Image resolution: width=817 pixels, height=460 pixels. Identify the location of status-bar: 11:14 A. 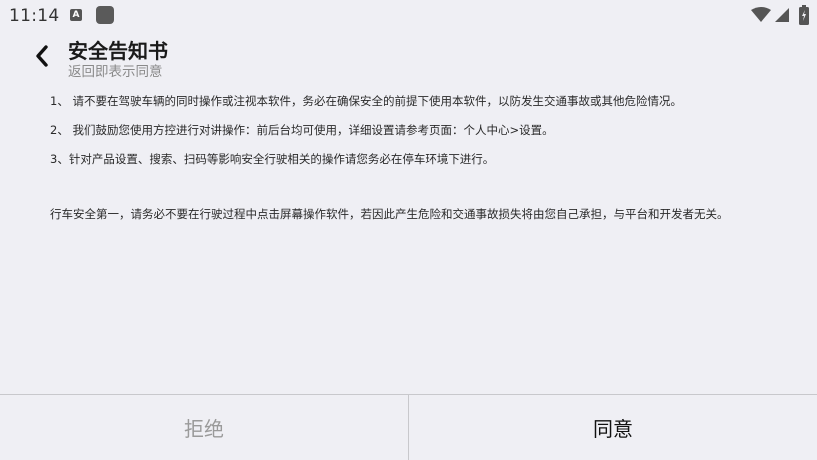
(408, 16).